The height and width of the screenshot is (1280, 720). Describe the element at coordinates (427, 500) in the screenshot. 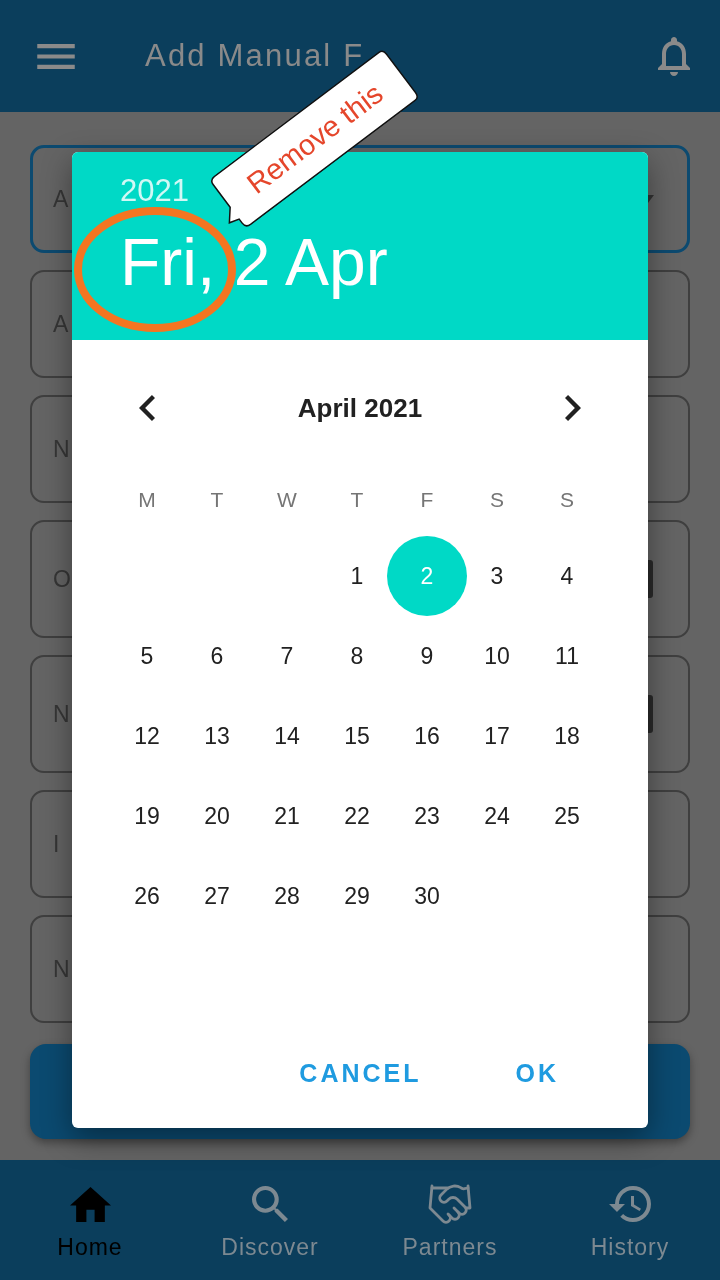

I see `weekday-label: F` at that location.